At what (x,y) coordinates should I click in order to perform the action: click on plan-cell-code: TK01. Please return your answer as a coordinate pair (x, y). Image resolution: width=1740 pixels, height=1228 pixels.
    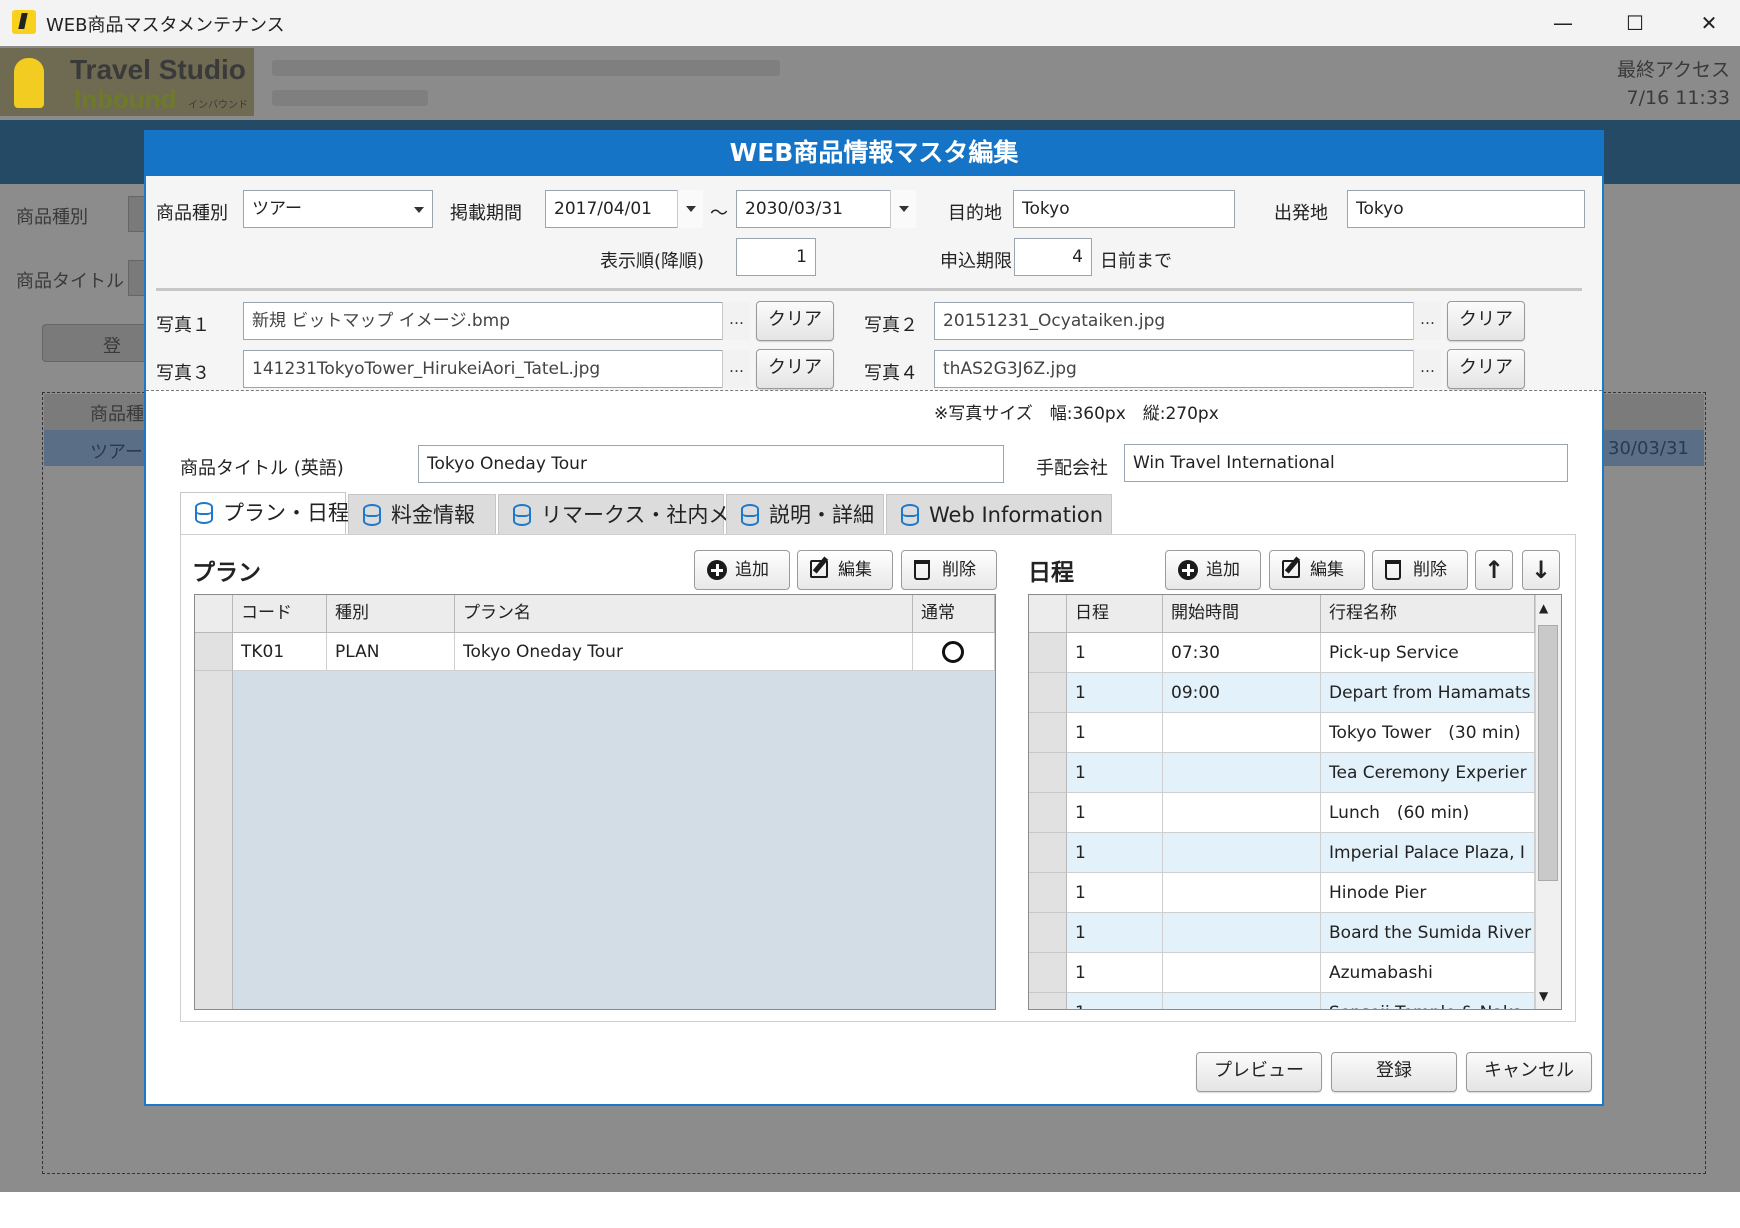
    Looking at the image, I should click on (280, 652).